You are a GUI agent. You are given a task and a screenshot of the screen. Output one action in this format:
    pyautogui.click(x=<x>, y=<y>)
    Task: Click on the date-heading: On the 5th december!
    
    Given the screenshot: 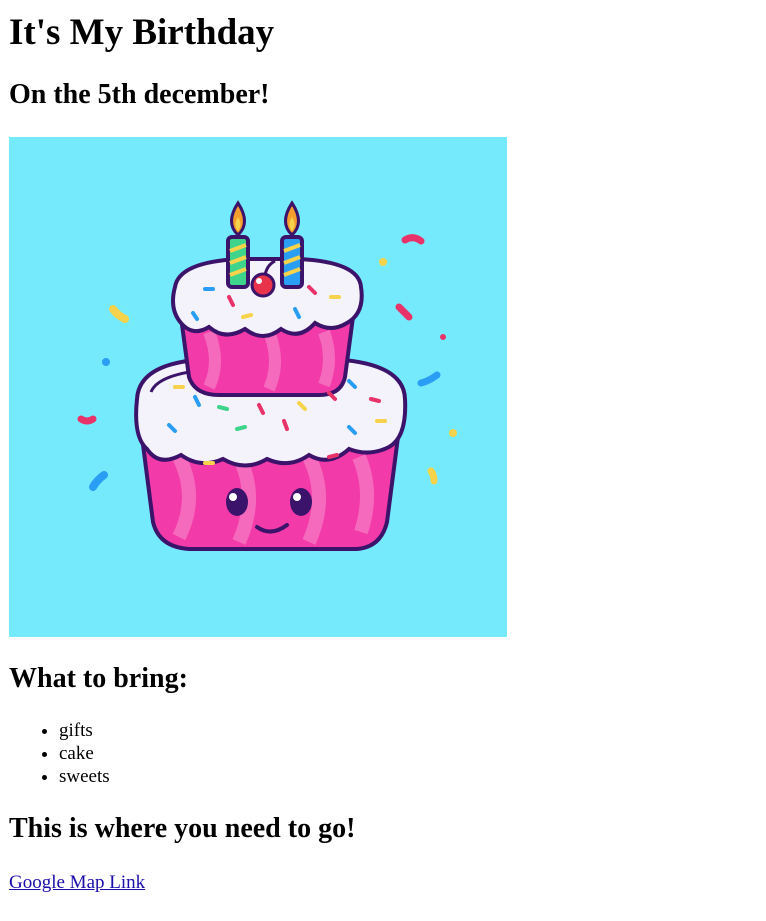 What is the action you would take?
    pyautogui.click(x=139, y=94)
    